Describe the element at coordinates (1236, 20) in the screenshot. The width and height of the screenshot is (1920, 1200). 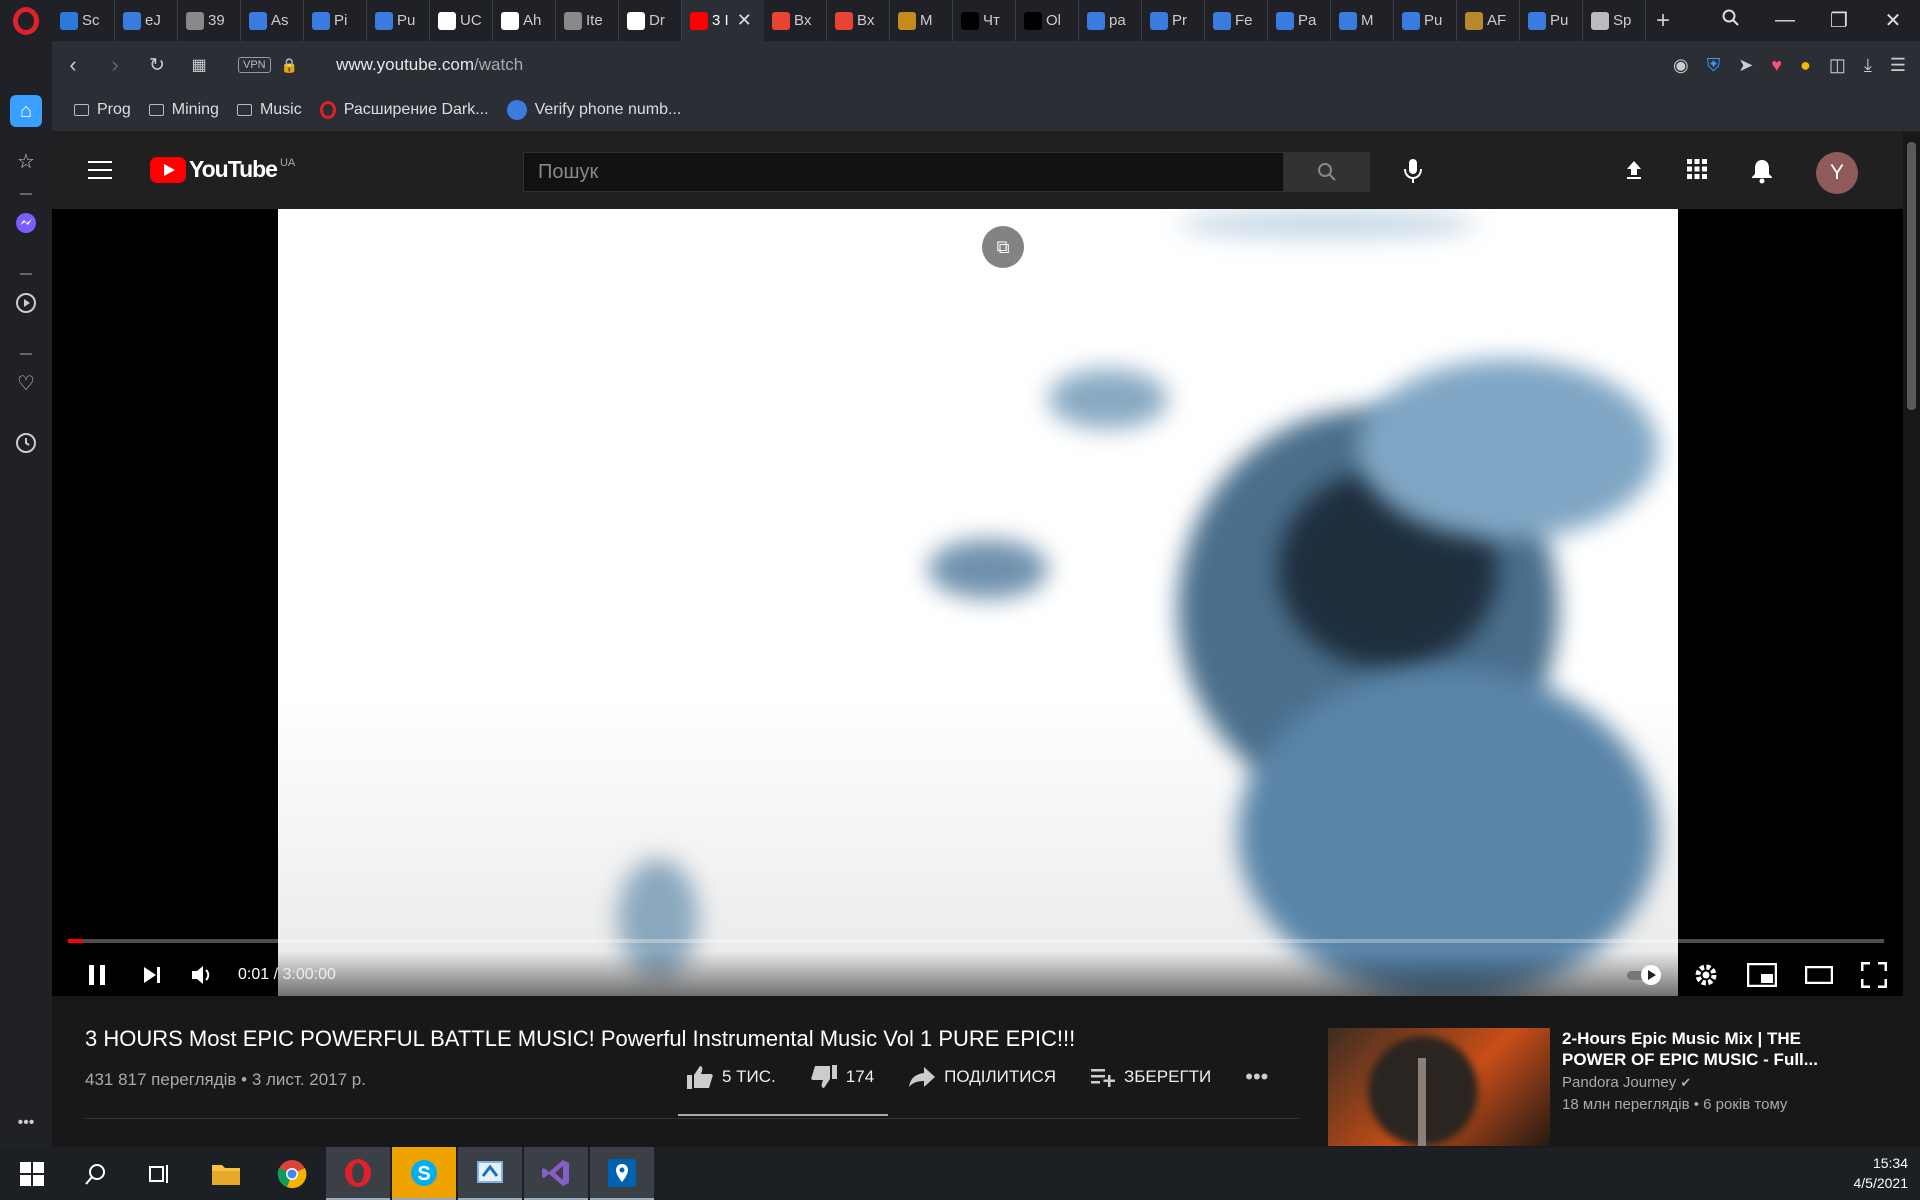
I see `tab: Fe` at that location.